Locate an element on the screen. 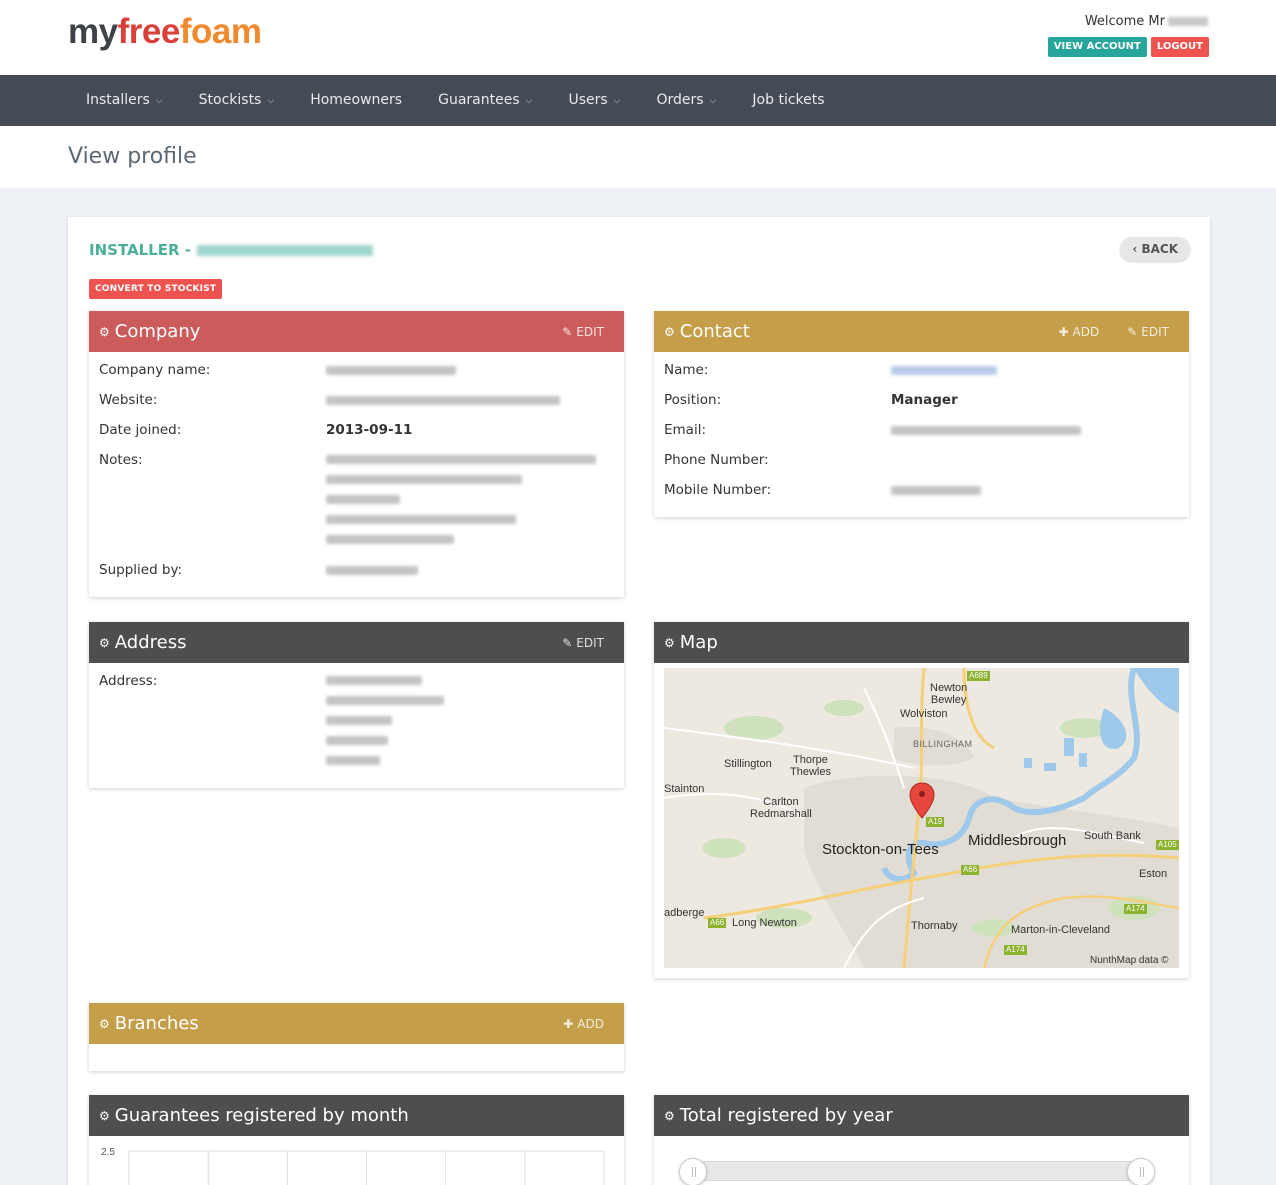 The image size is (1276, 1185). slider-handle-min is located at coordinates (693, 1171).